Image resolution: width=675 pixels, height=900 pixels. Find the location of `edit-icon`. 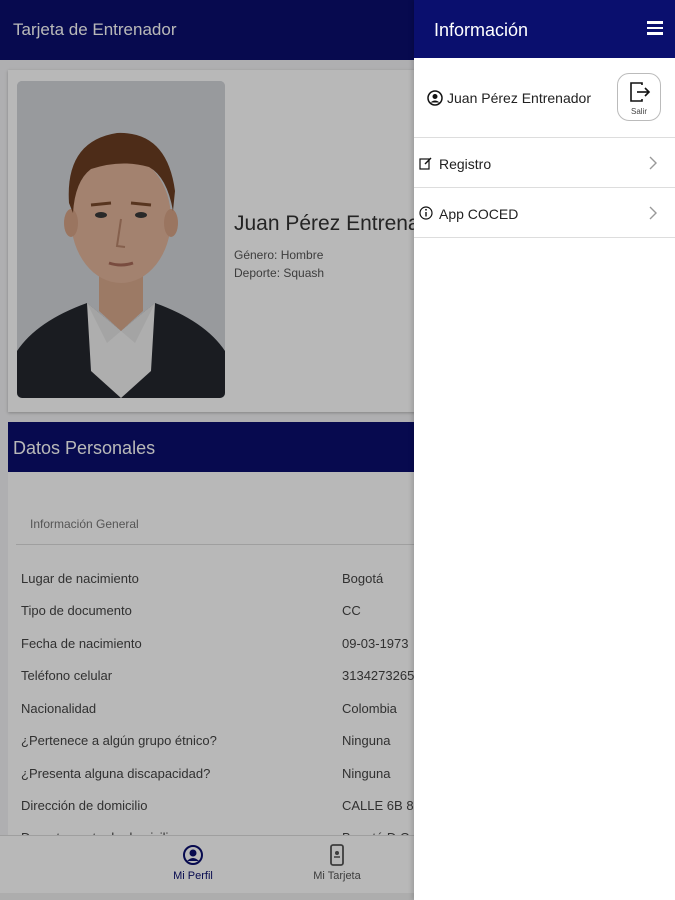

edit-icon is located at coordinates (425, 163).